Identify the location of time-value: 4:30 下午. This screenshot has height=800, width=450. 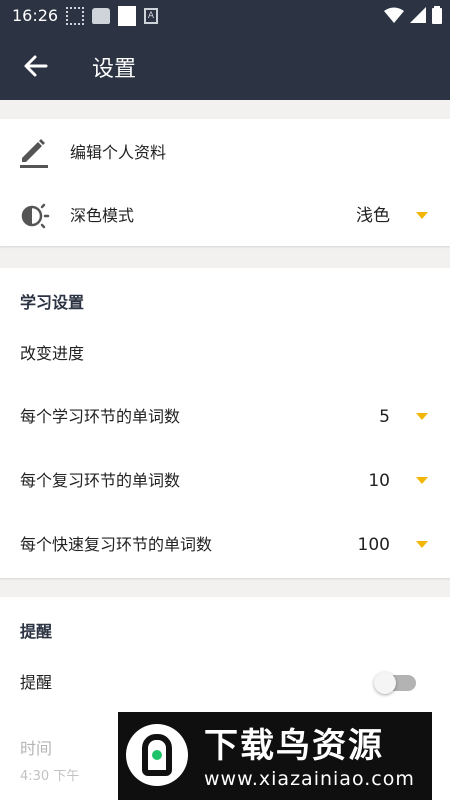
(50, 776).